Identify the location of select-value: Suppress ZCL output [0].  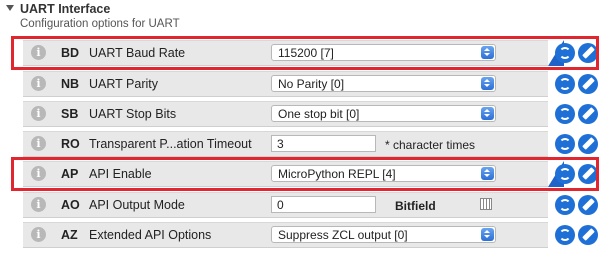
(343, 235).